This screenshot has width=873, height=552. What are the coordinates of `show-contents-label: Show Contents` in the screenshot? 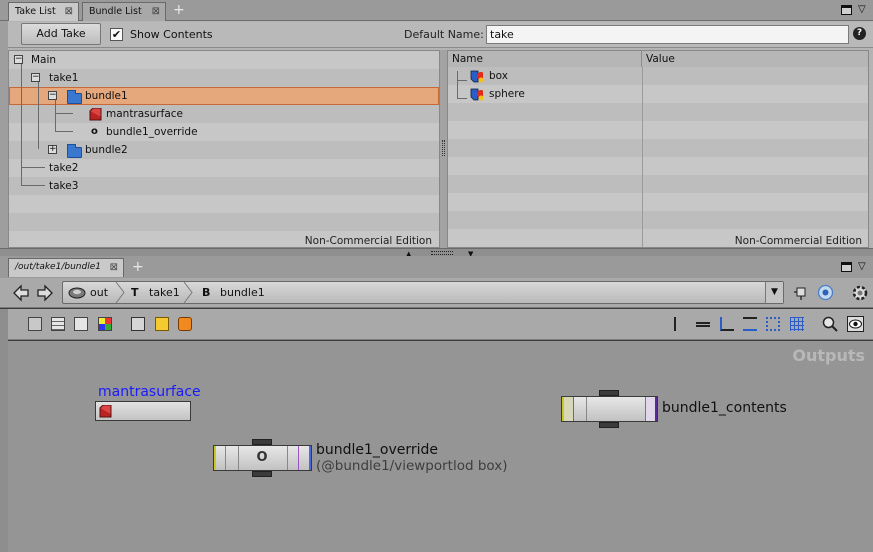 It's located at (171, 34).